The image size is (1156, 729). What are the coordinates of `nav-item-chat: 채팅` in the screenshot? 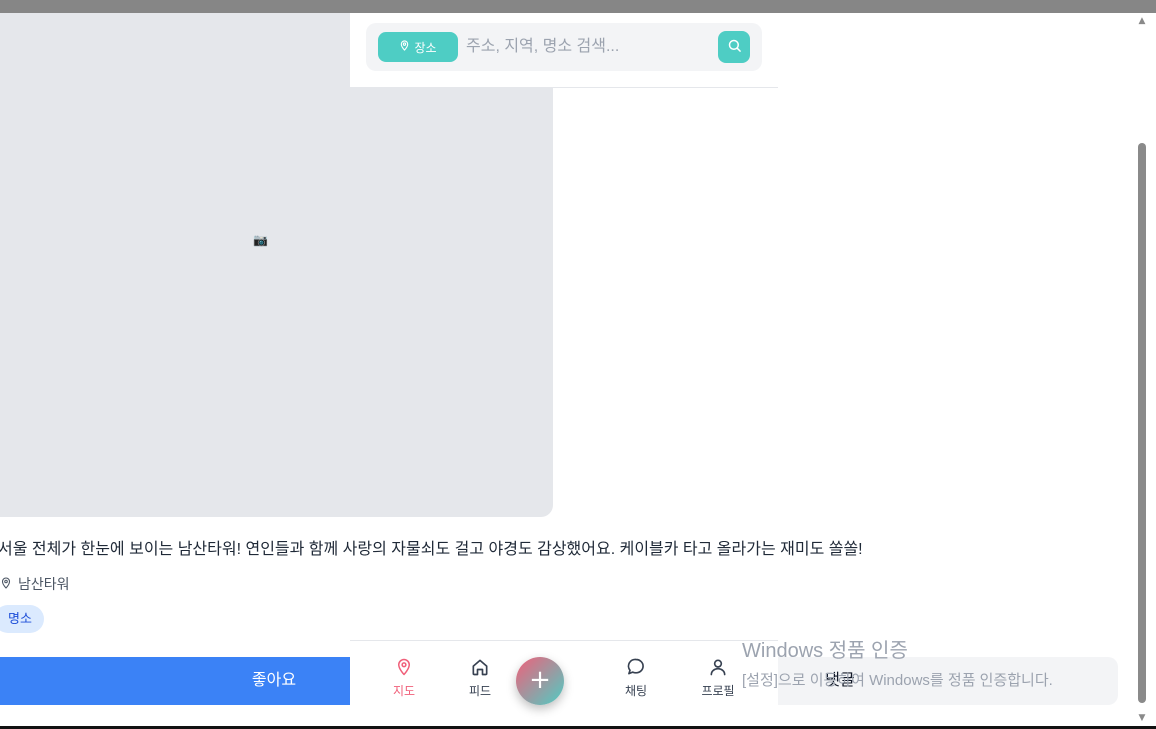 It's located at (636, 678).